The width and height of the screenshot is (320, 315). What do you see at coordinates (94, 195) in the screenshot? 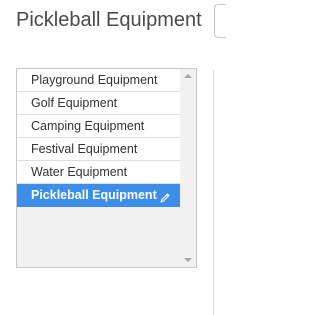
I see `list-item-label: Pickleball Equipment` at bounding box center [94, 195].